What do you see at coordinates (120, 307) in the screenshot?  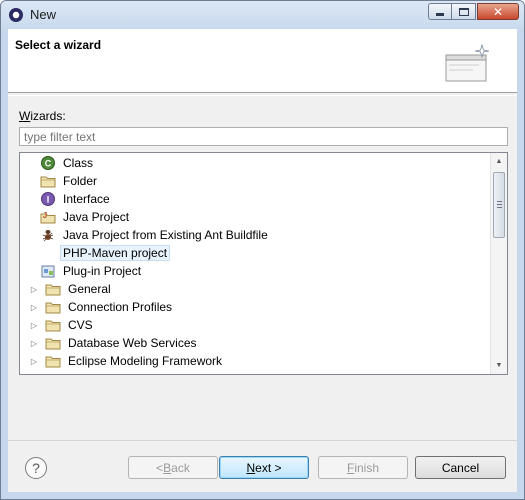 I see `tree-item-label: Connection Profiles` at bounding box center [120, 307].